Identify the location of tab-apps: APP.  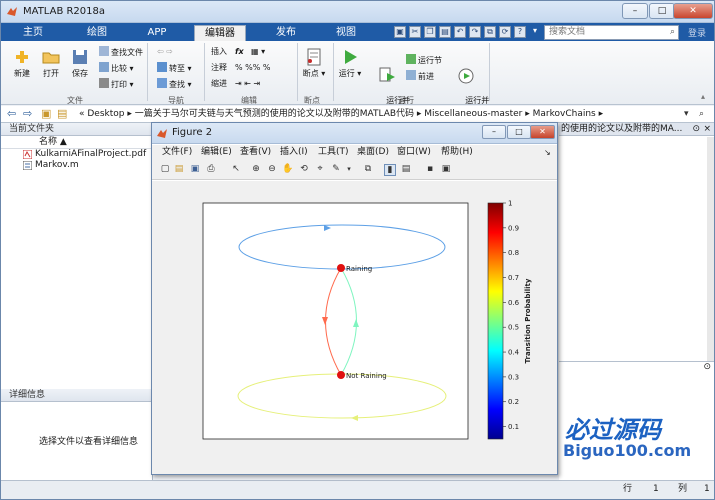
(157, 33).